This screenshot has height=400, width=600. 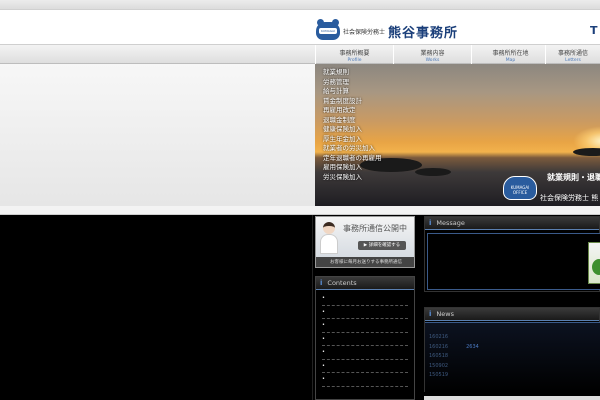 I want to click on bear-logo-icon: KUMAGAI OFFICE, so click(x=328, y=29).